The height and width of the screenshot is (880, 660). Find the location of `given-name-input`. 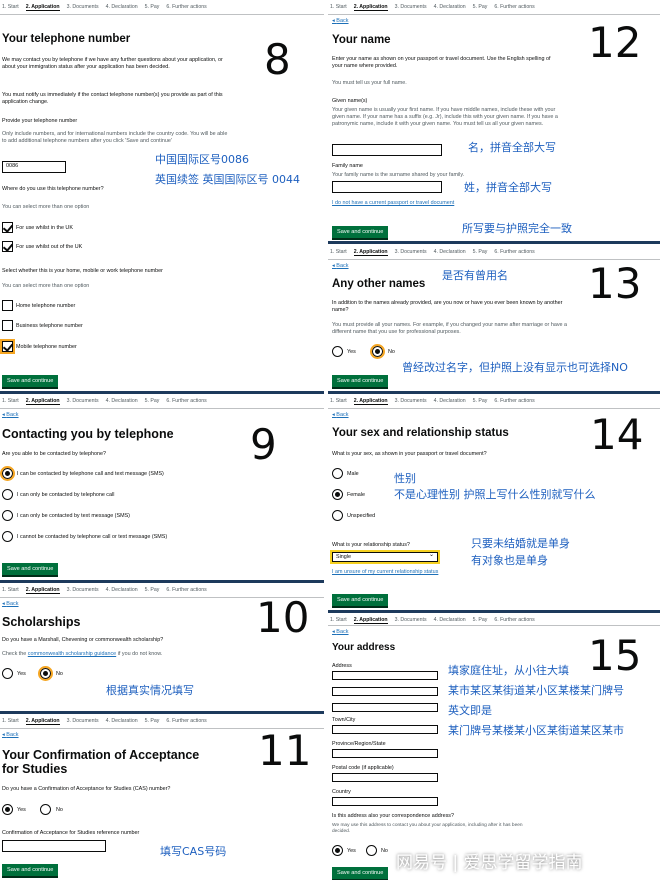

given-name-input is located at coordinates (387, 150).